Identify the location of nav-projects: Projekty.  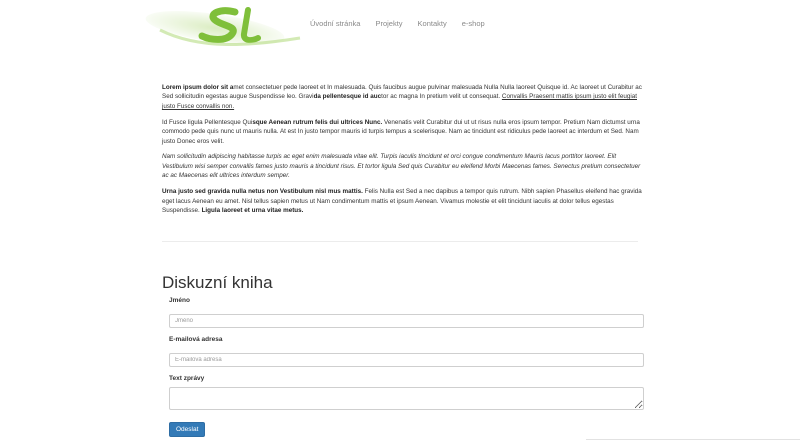
(388, 23).